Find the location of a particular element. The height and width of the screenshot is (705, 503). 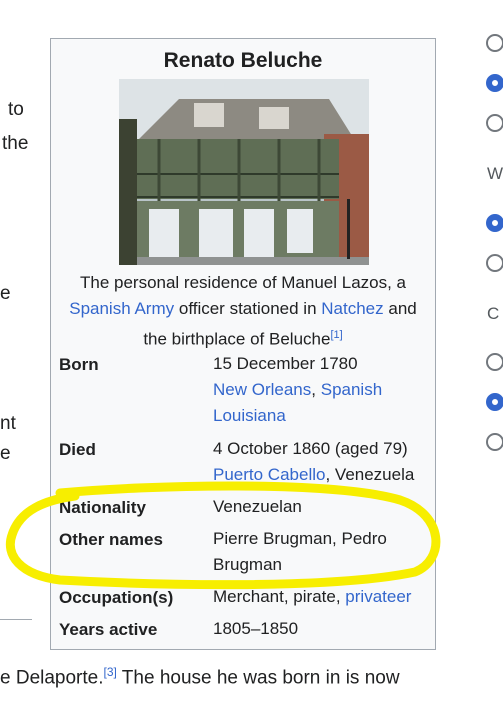

reference-3: [3] is located at coordinates (110, 672).